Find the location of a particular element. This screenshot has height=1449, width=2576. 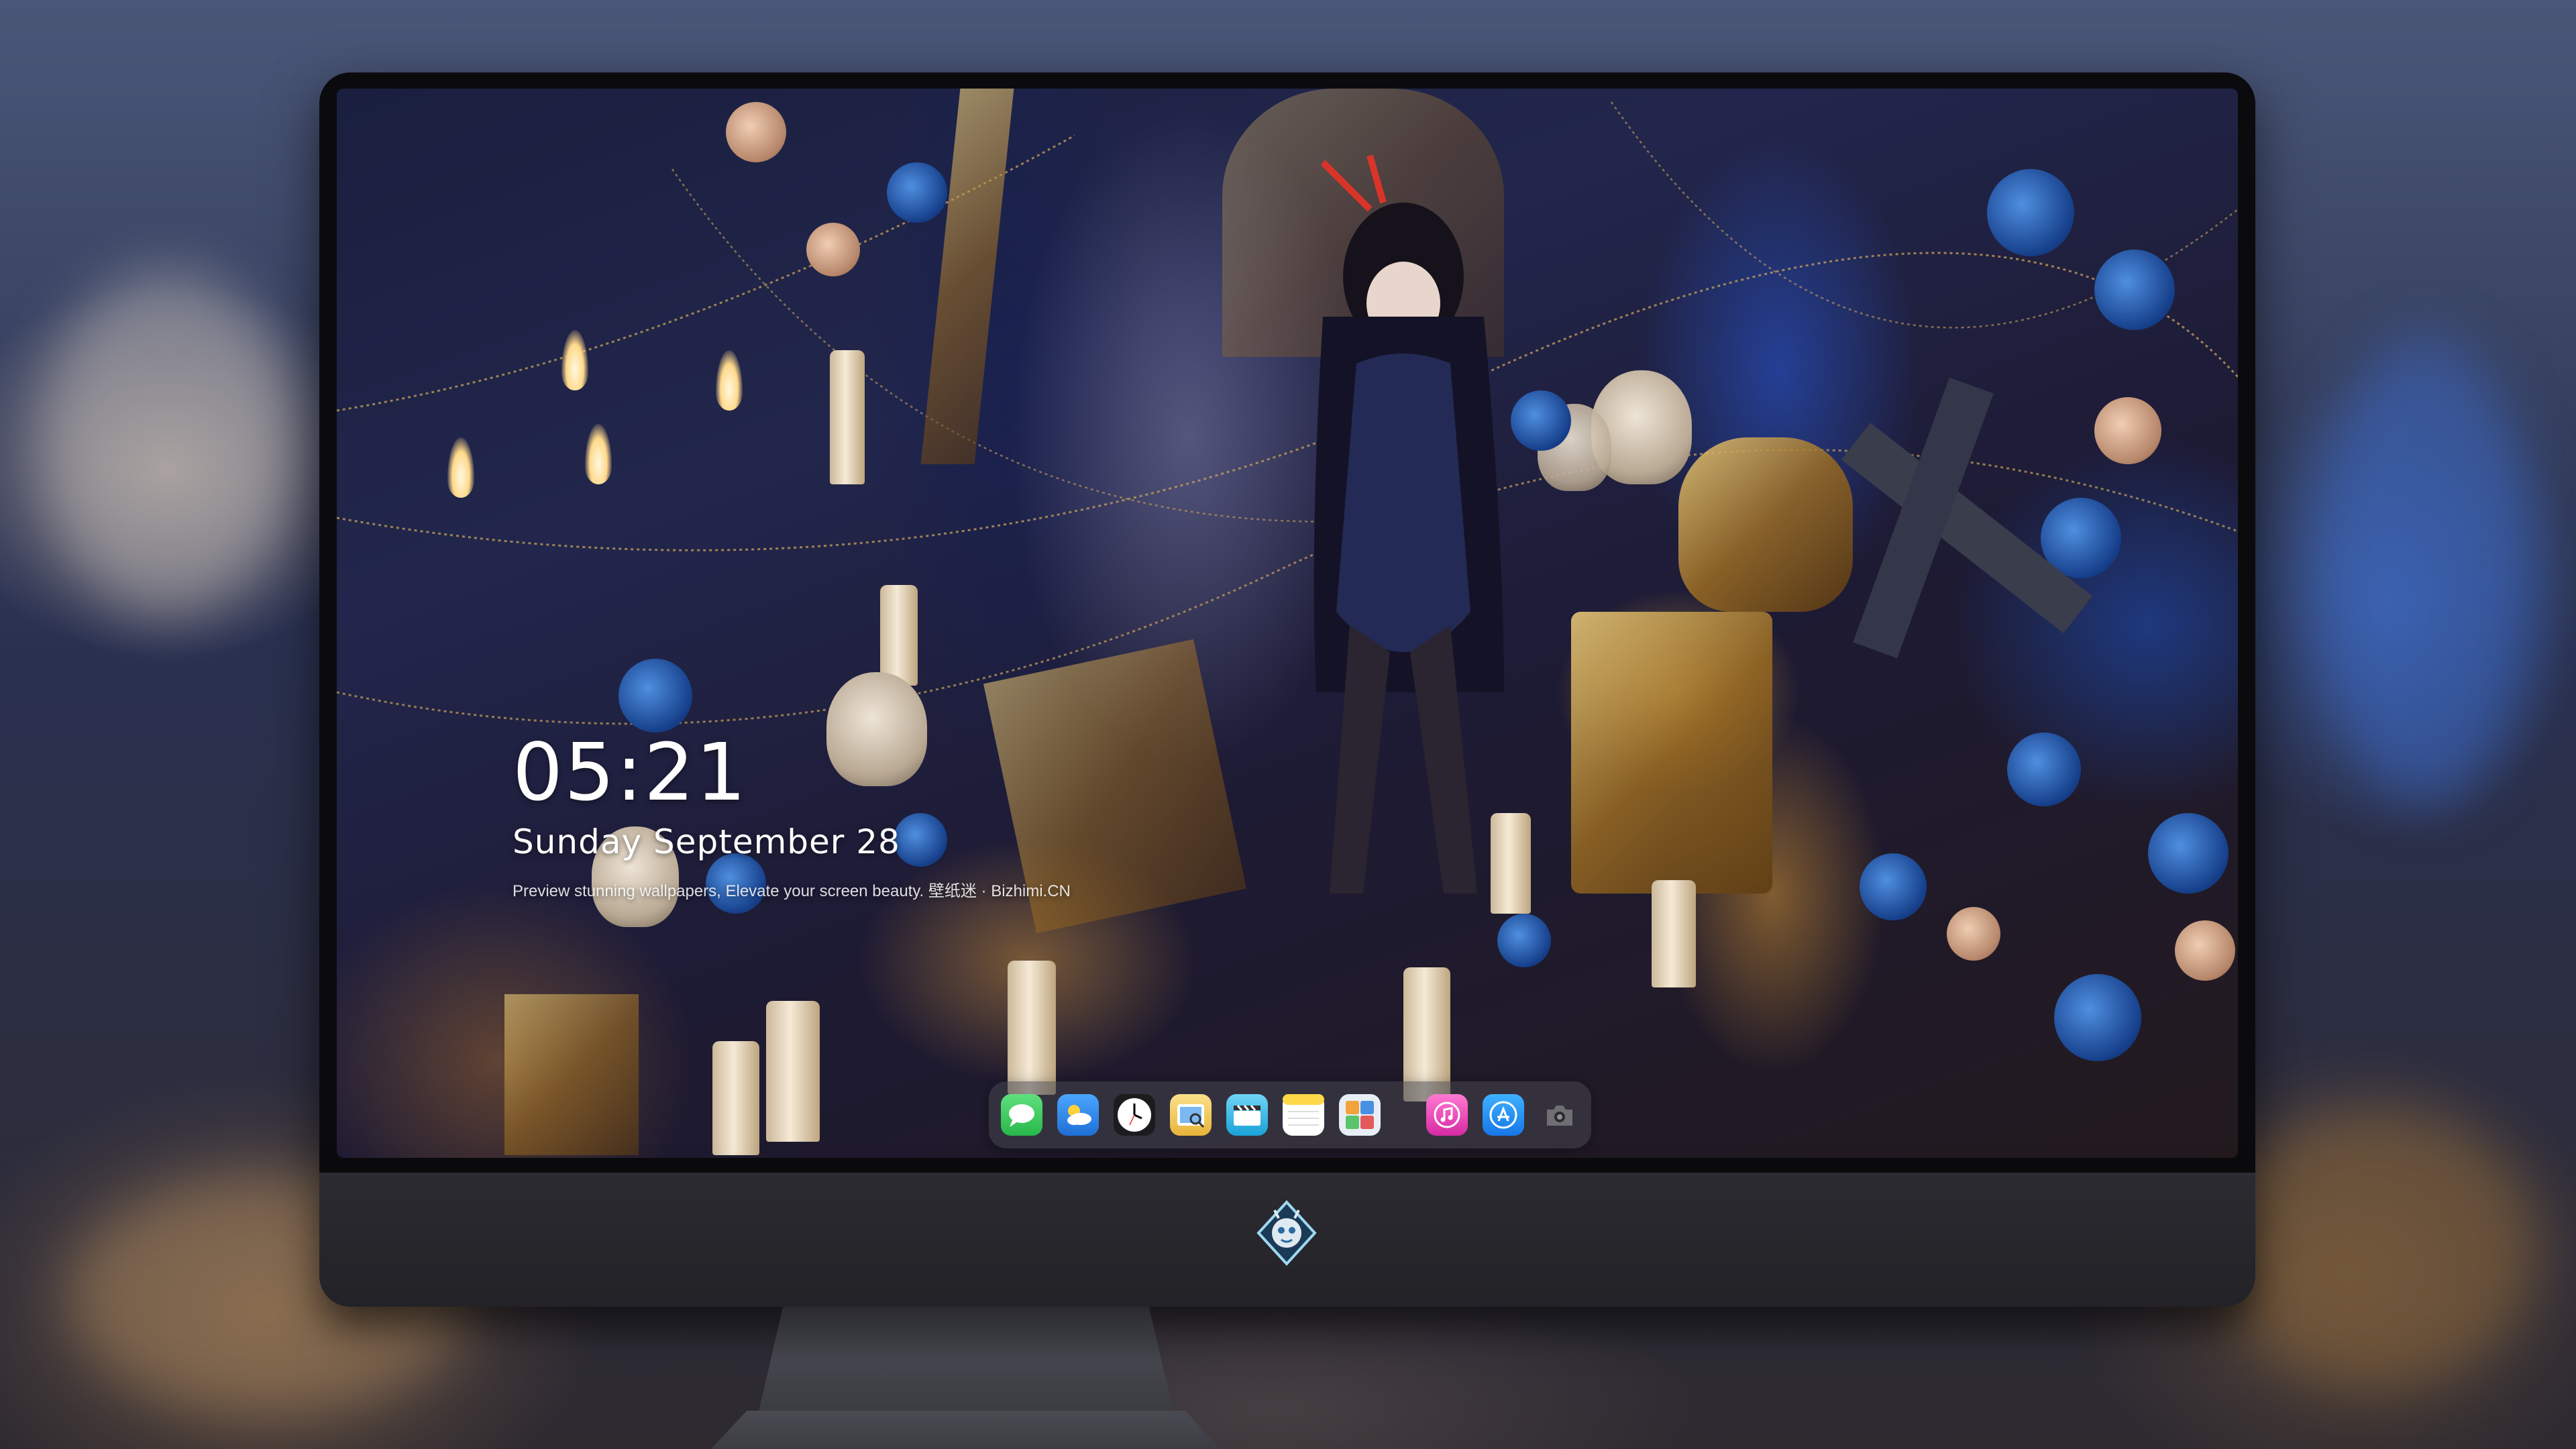

monitor-stand-neck is located at coordinates (966, 1360).